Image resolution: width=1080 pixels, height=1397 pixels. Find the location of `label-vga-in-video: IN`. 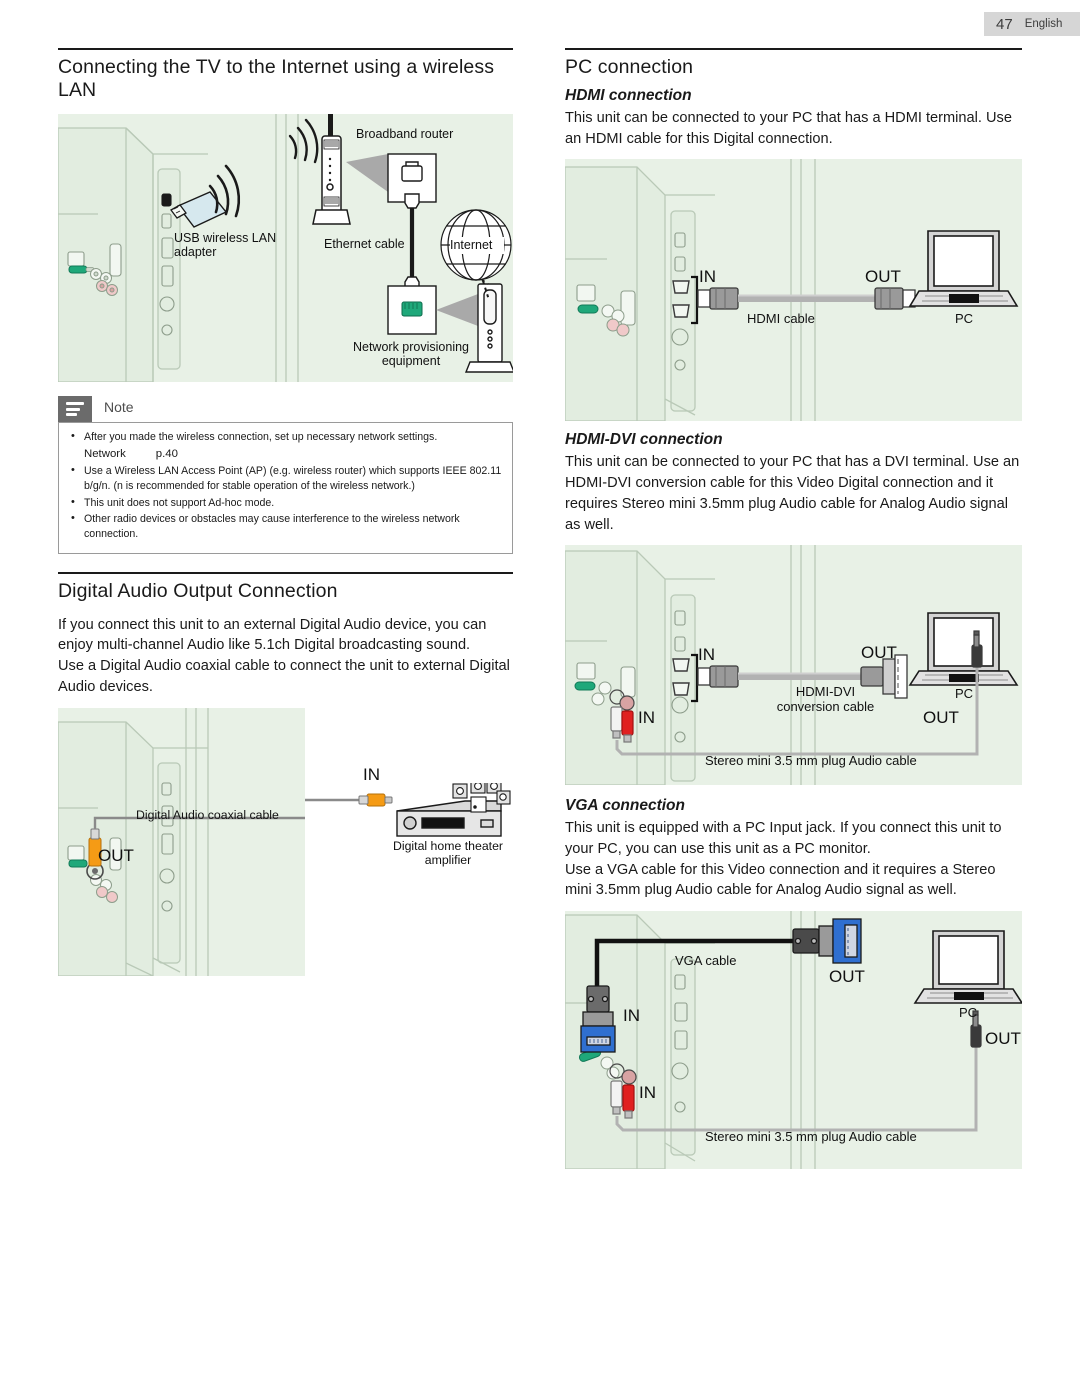

label-vga-in-video: IN is located at coordinates (631, 1016).